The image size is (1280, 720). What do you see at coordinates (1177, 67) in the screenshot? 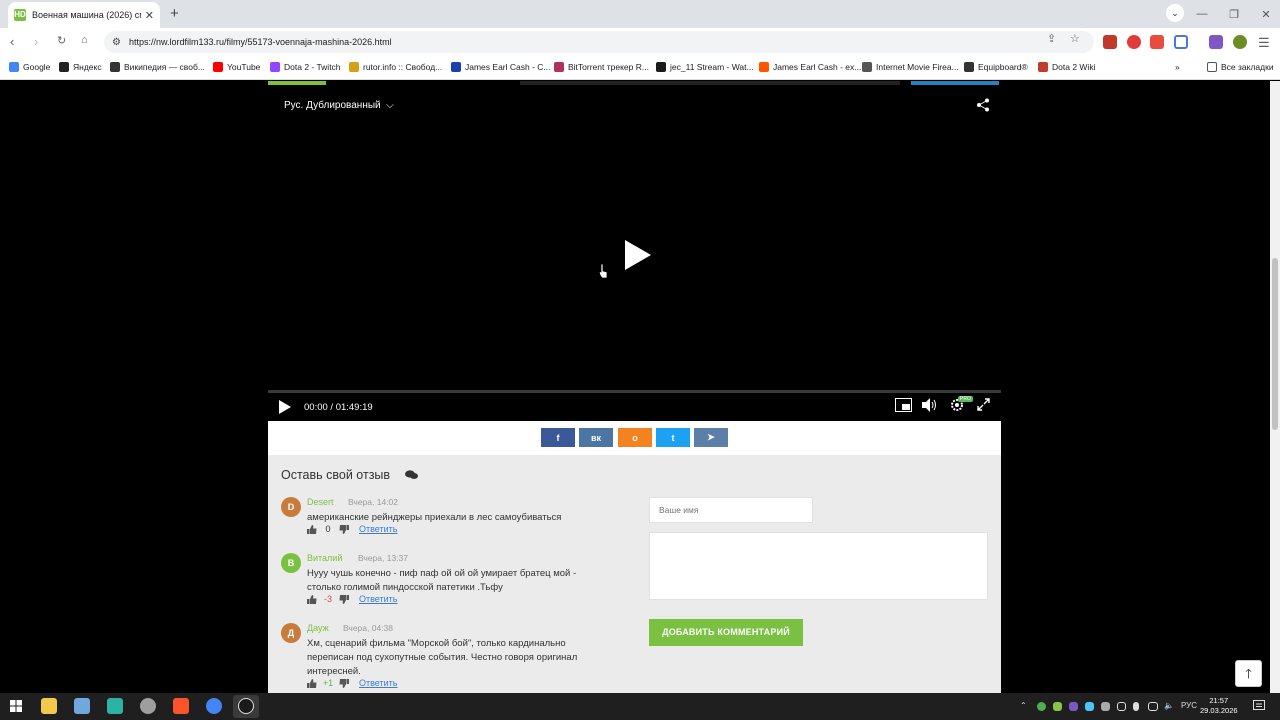
I see `more-bookmarks-button: »` at bounding box center [1177, 67].